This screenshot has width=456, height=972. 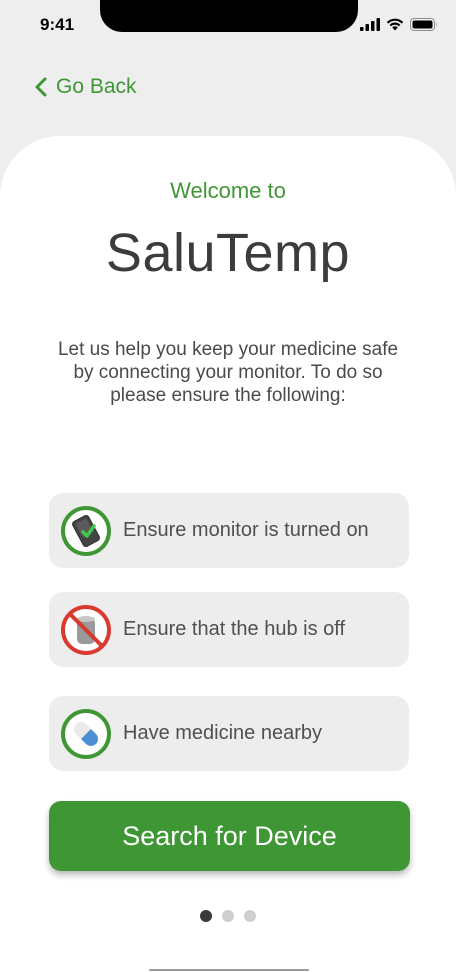 I want to click on wifi-icon, so click(x=395, y=24).